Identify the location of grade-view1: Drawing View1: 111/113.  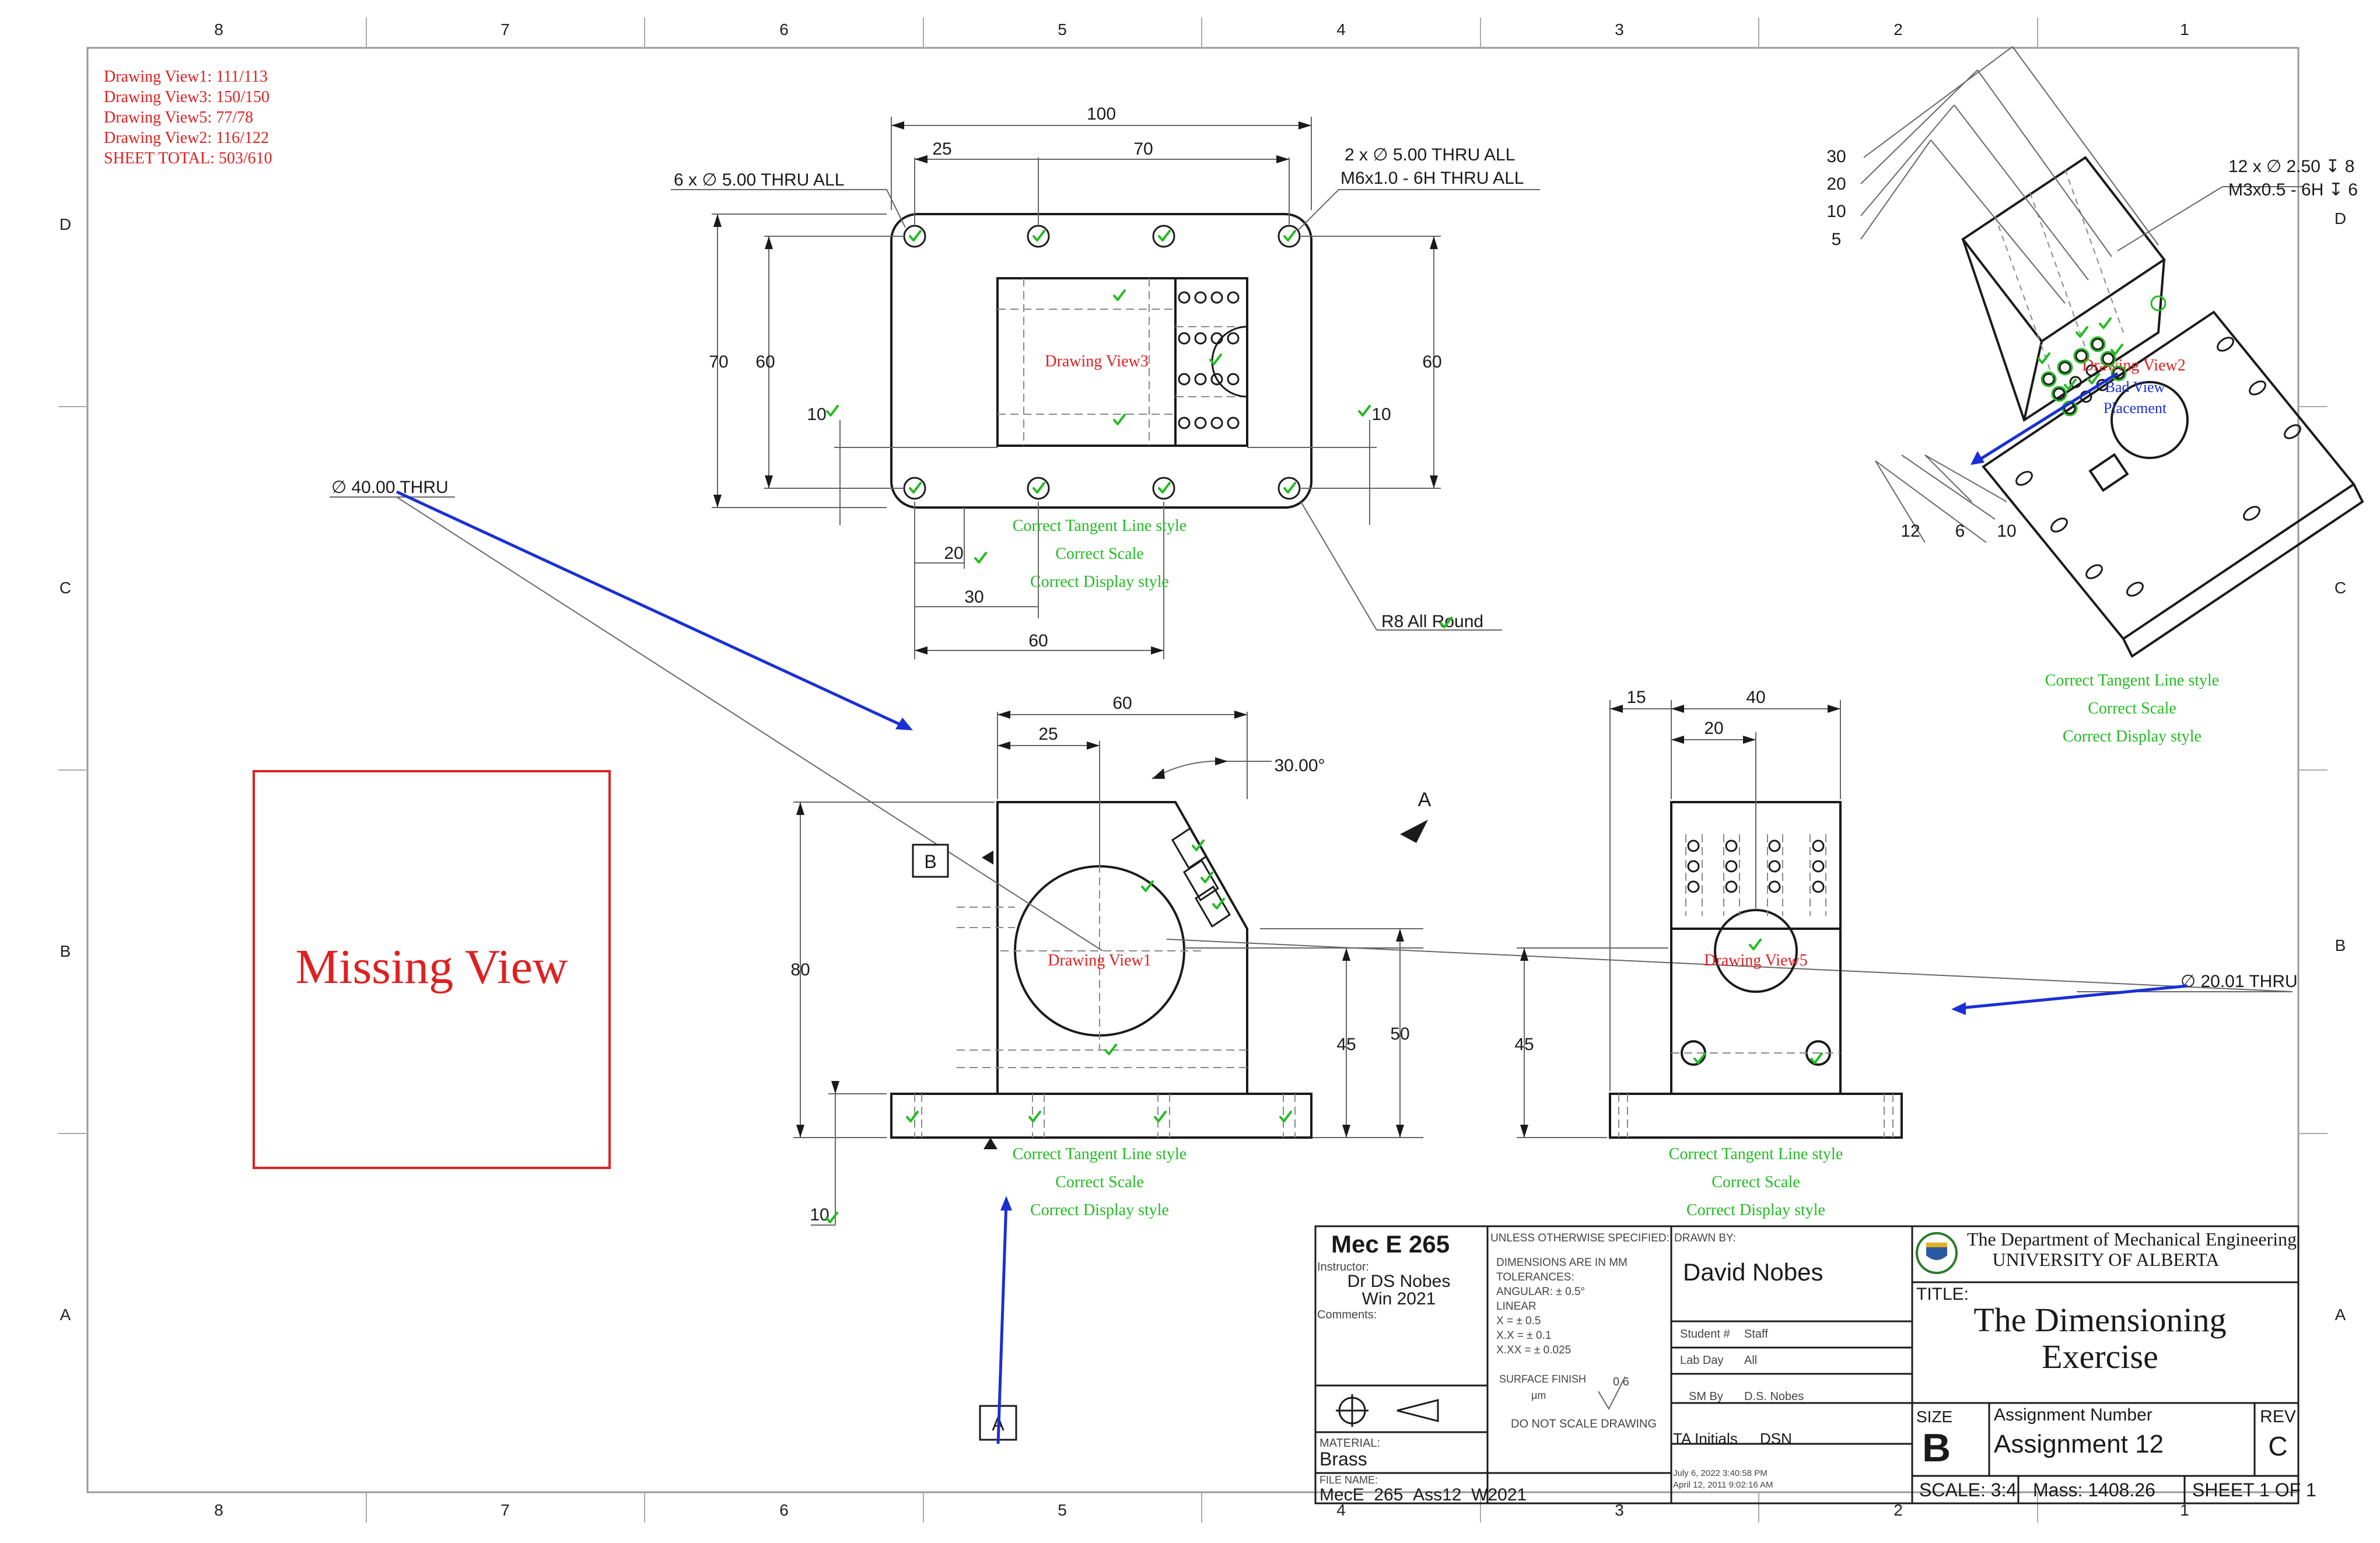
(186, 77).